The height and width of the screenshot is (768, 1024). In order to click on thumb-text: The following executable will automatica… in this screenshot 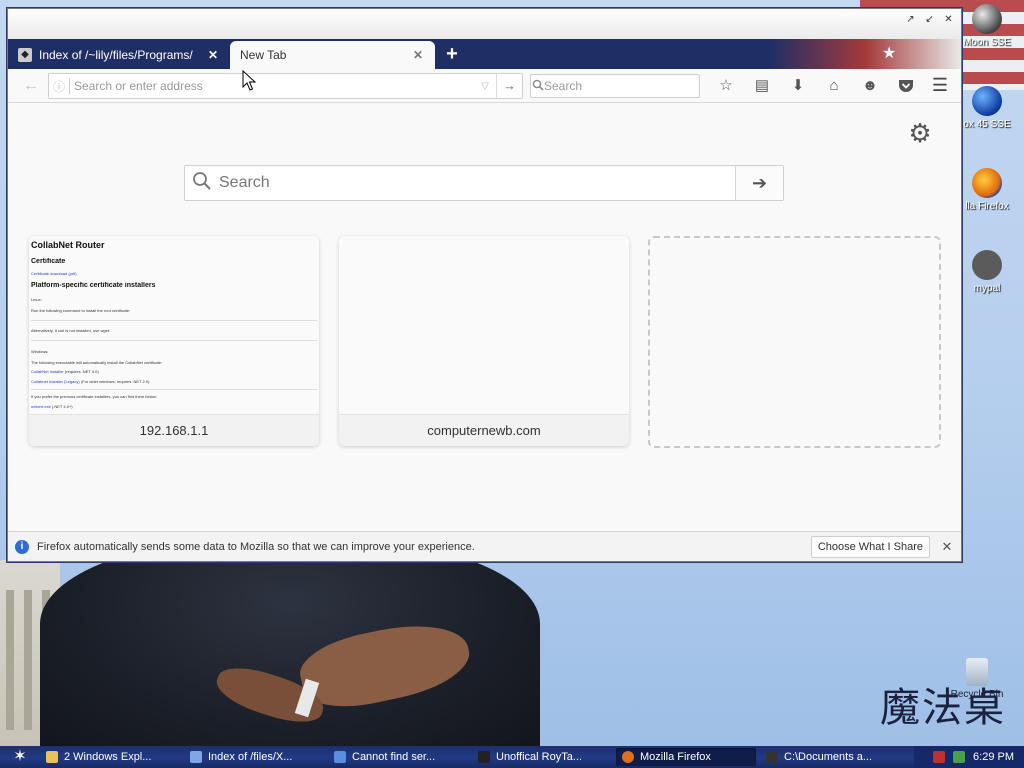, I will do `click(97, 362)`.